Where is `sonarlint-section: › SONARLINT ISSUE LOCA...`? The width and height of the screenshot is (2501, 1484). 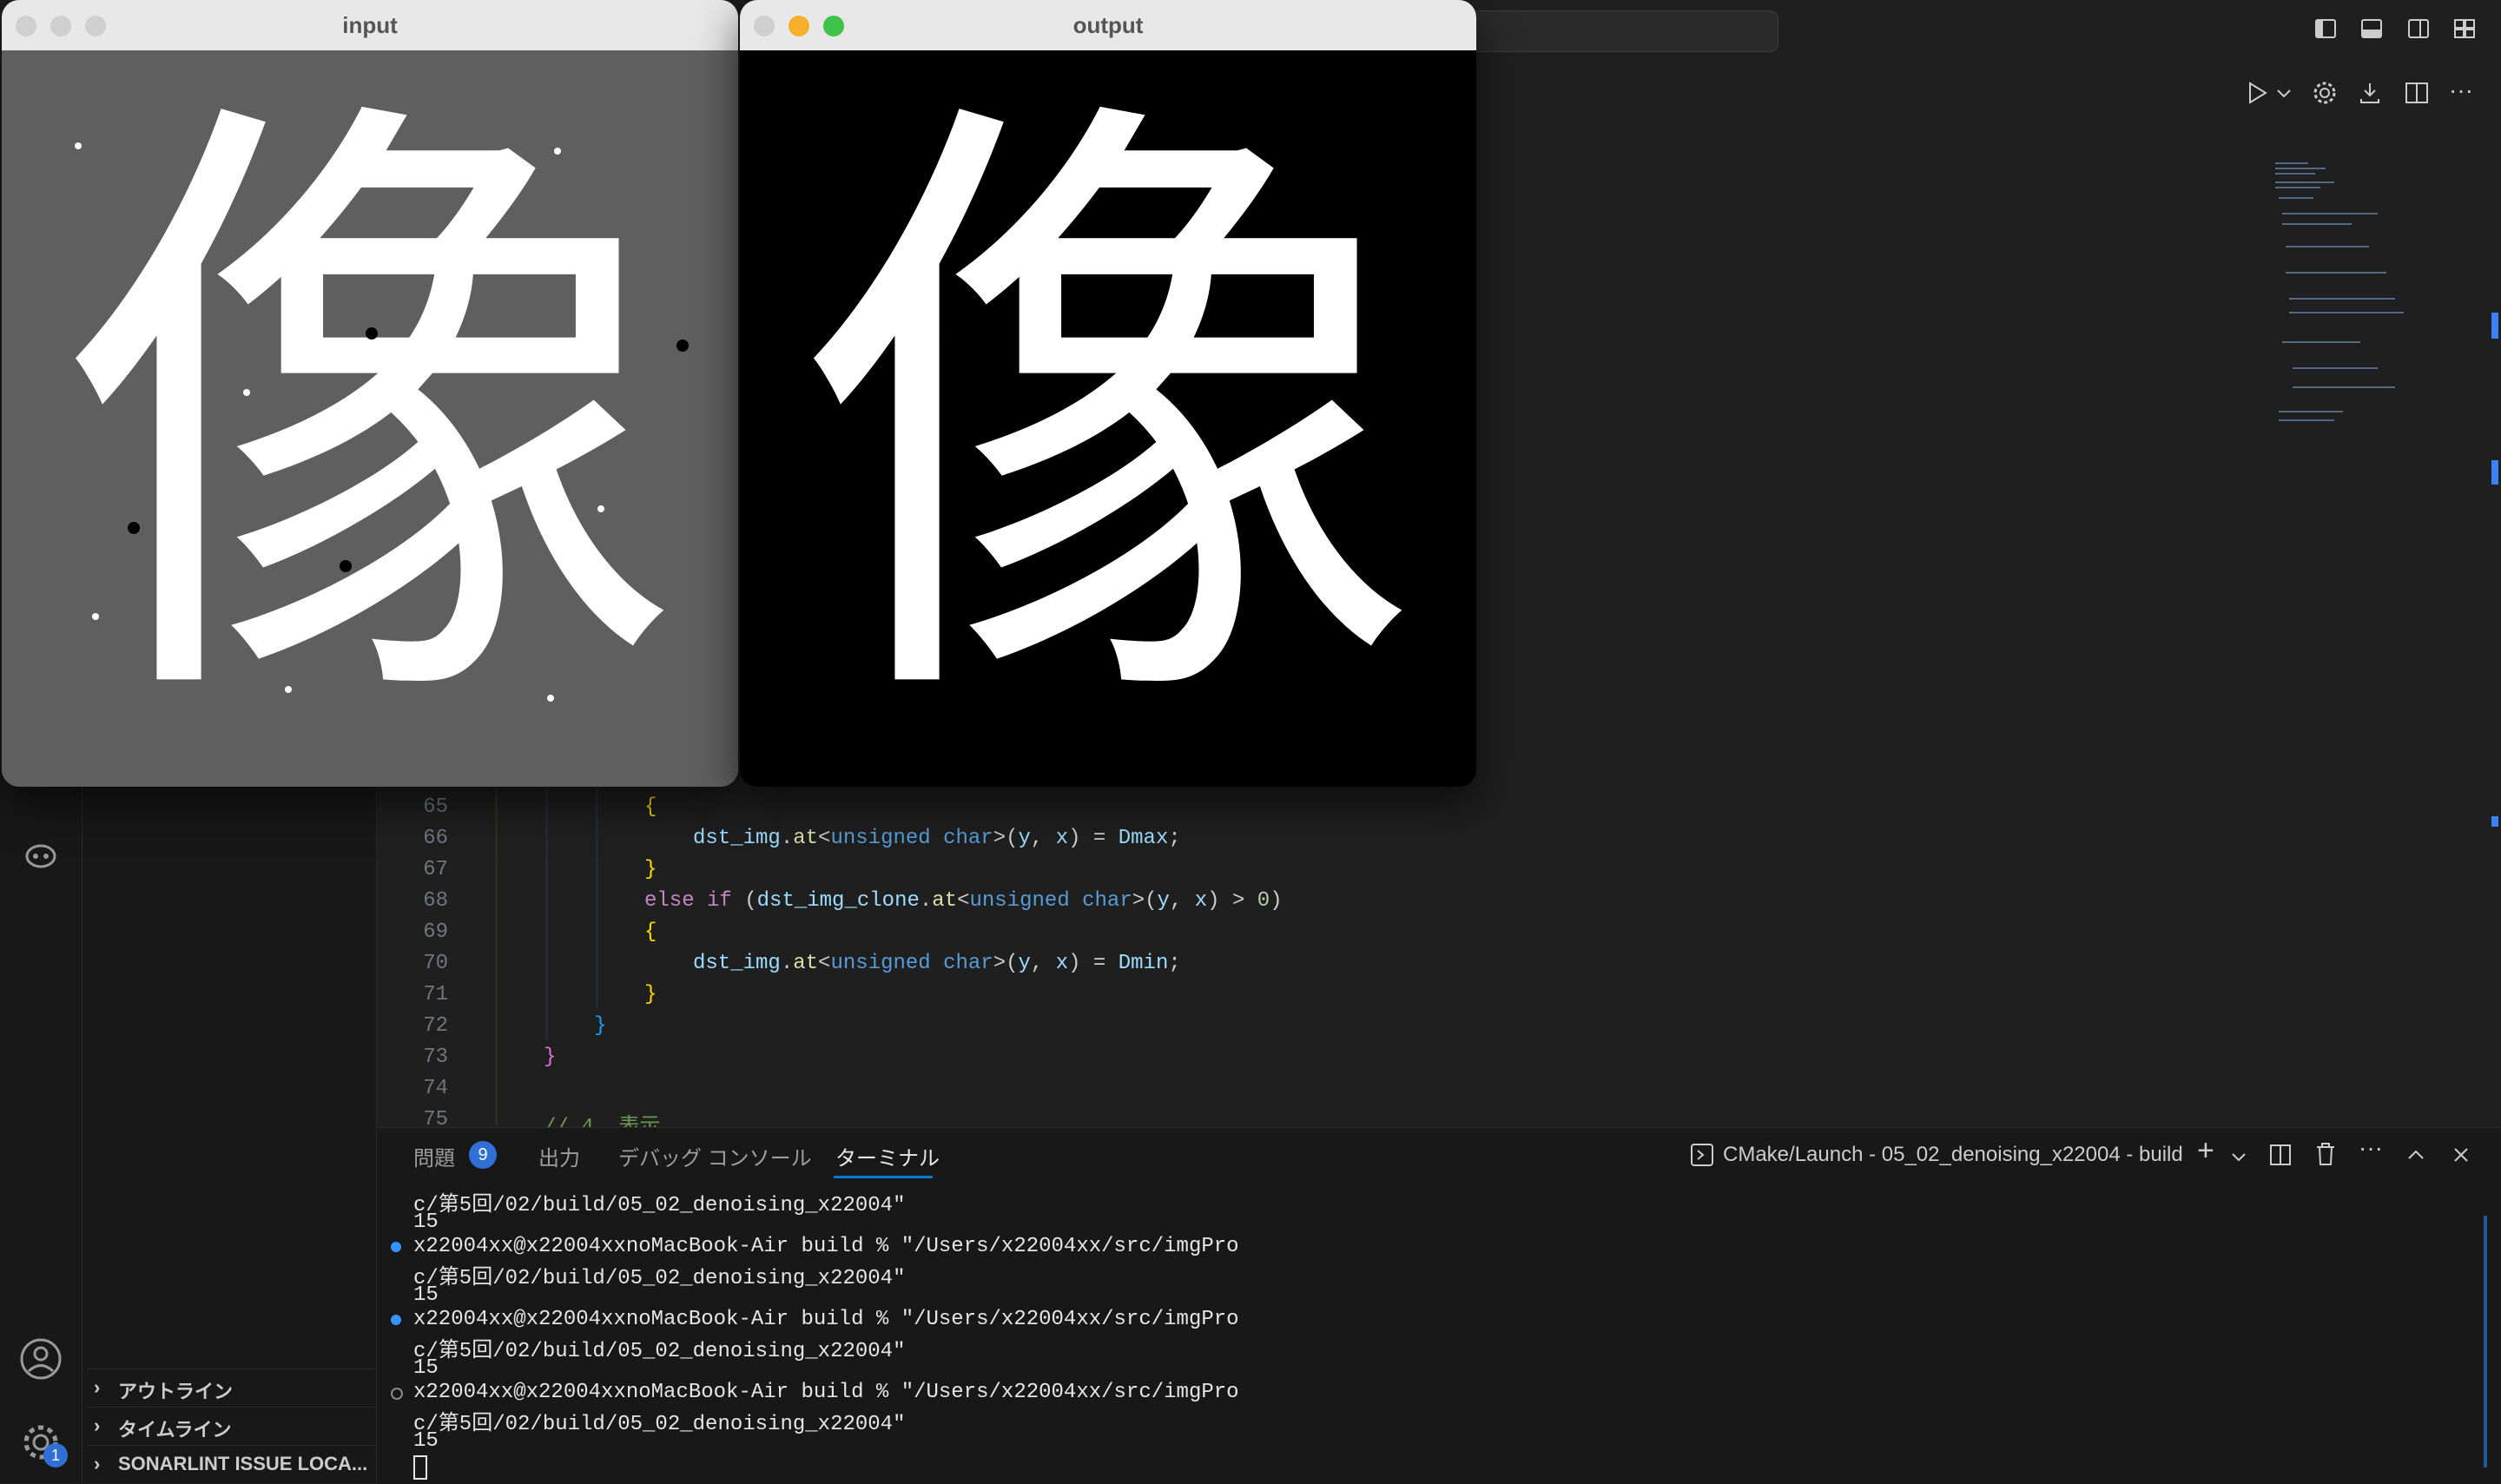
sonarlint-section: › SONARLINT ISSUE LOCA... is located at coordinates (231, 1463).